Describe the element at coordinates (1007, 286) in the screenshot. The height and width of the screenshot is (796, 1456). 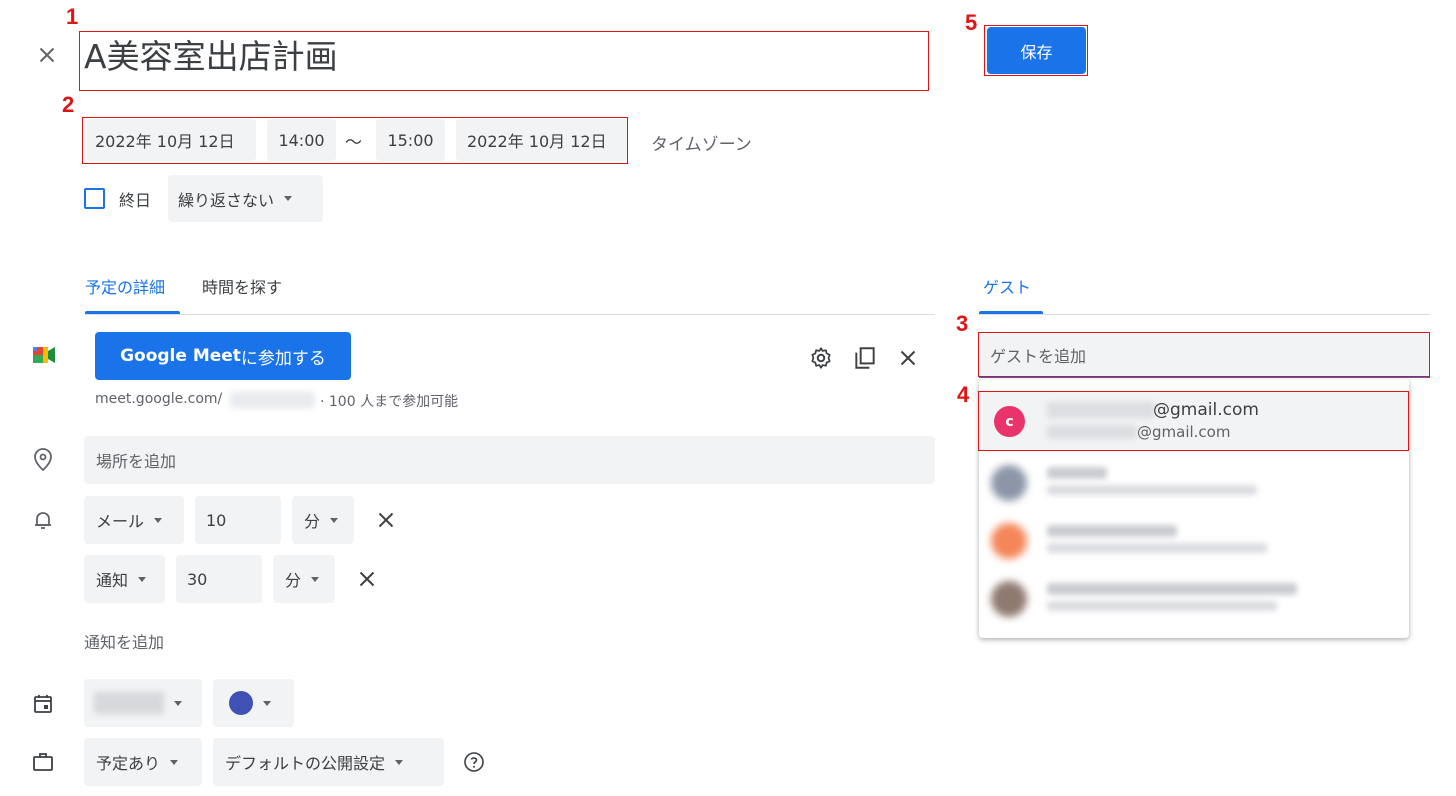
I see `tab-guests: ゲスト` at that location.